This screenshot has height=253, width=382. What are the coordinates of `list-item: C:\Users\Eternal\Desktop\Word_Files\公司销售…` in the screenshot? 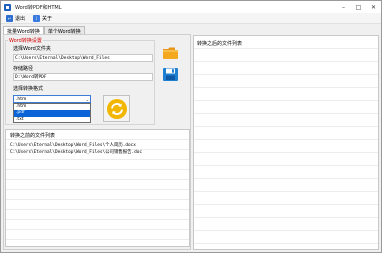 It's located at (76, 152).